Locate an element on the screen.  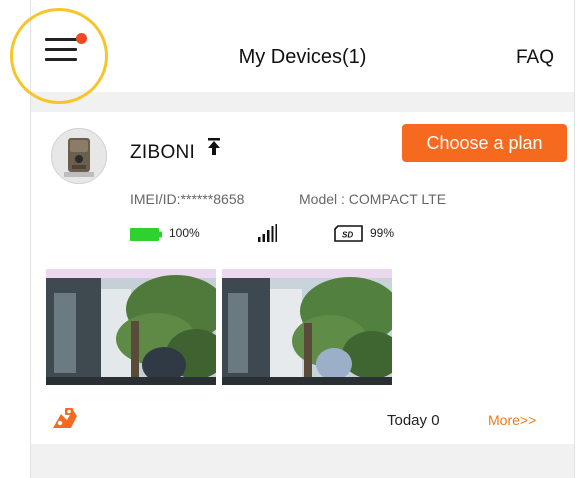
divider-band is located at coordinates (302, 102).